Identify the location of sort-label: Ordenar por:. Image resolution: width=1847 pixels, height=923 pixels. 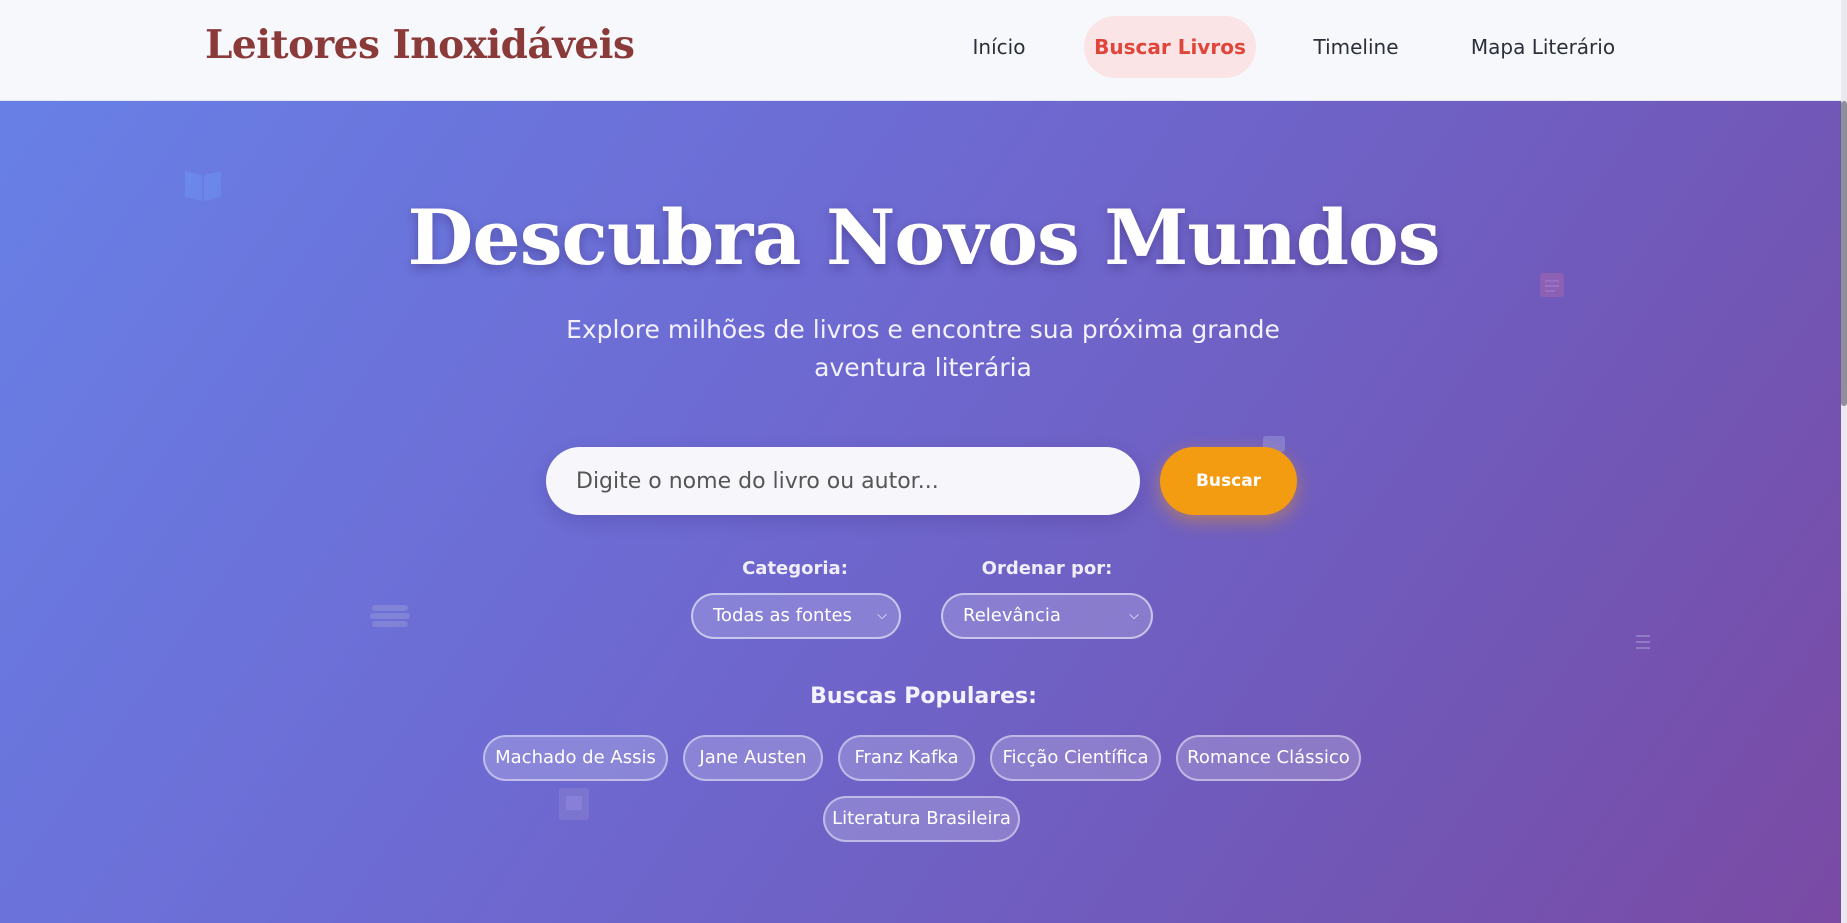
(1047, 568).